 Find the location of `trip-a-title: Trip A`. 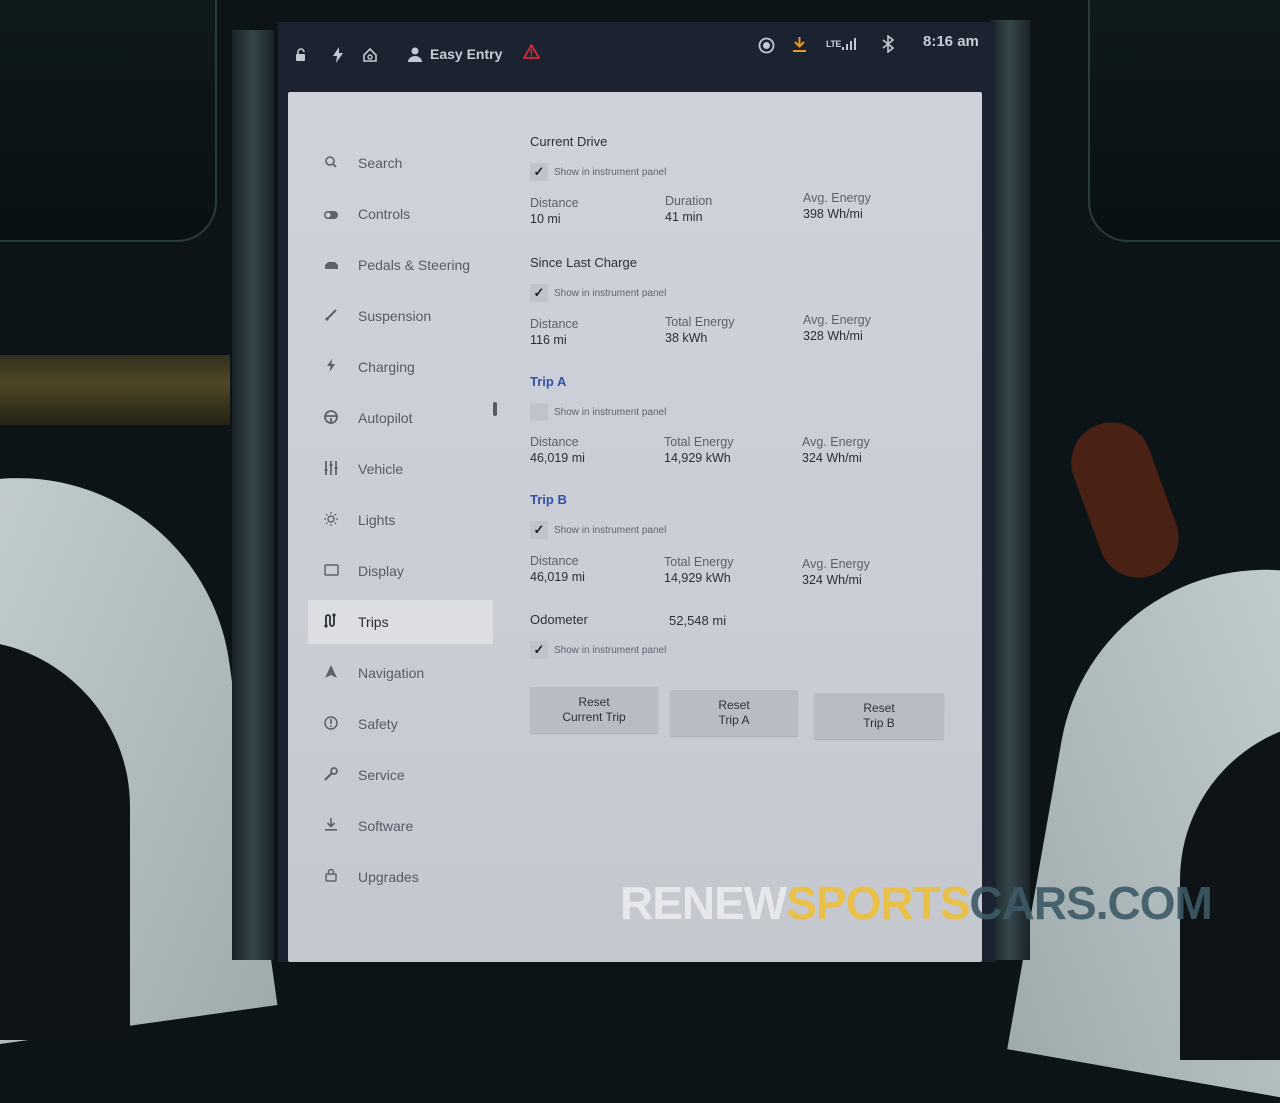

trip-a-title: Trip A is located at coordinates (548, 381).